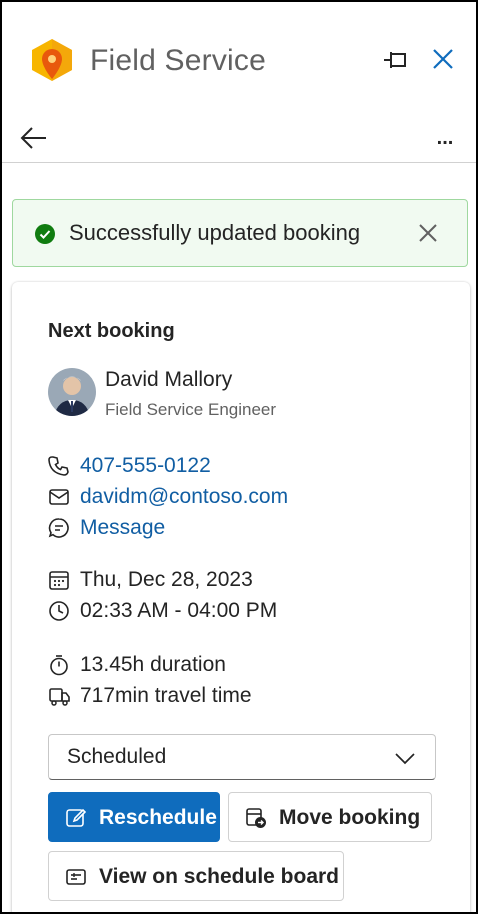  Describe the element at coordinates (428, 233) in the screenshot. I see `dismiss-icon` at that location.